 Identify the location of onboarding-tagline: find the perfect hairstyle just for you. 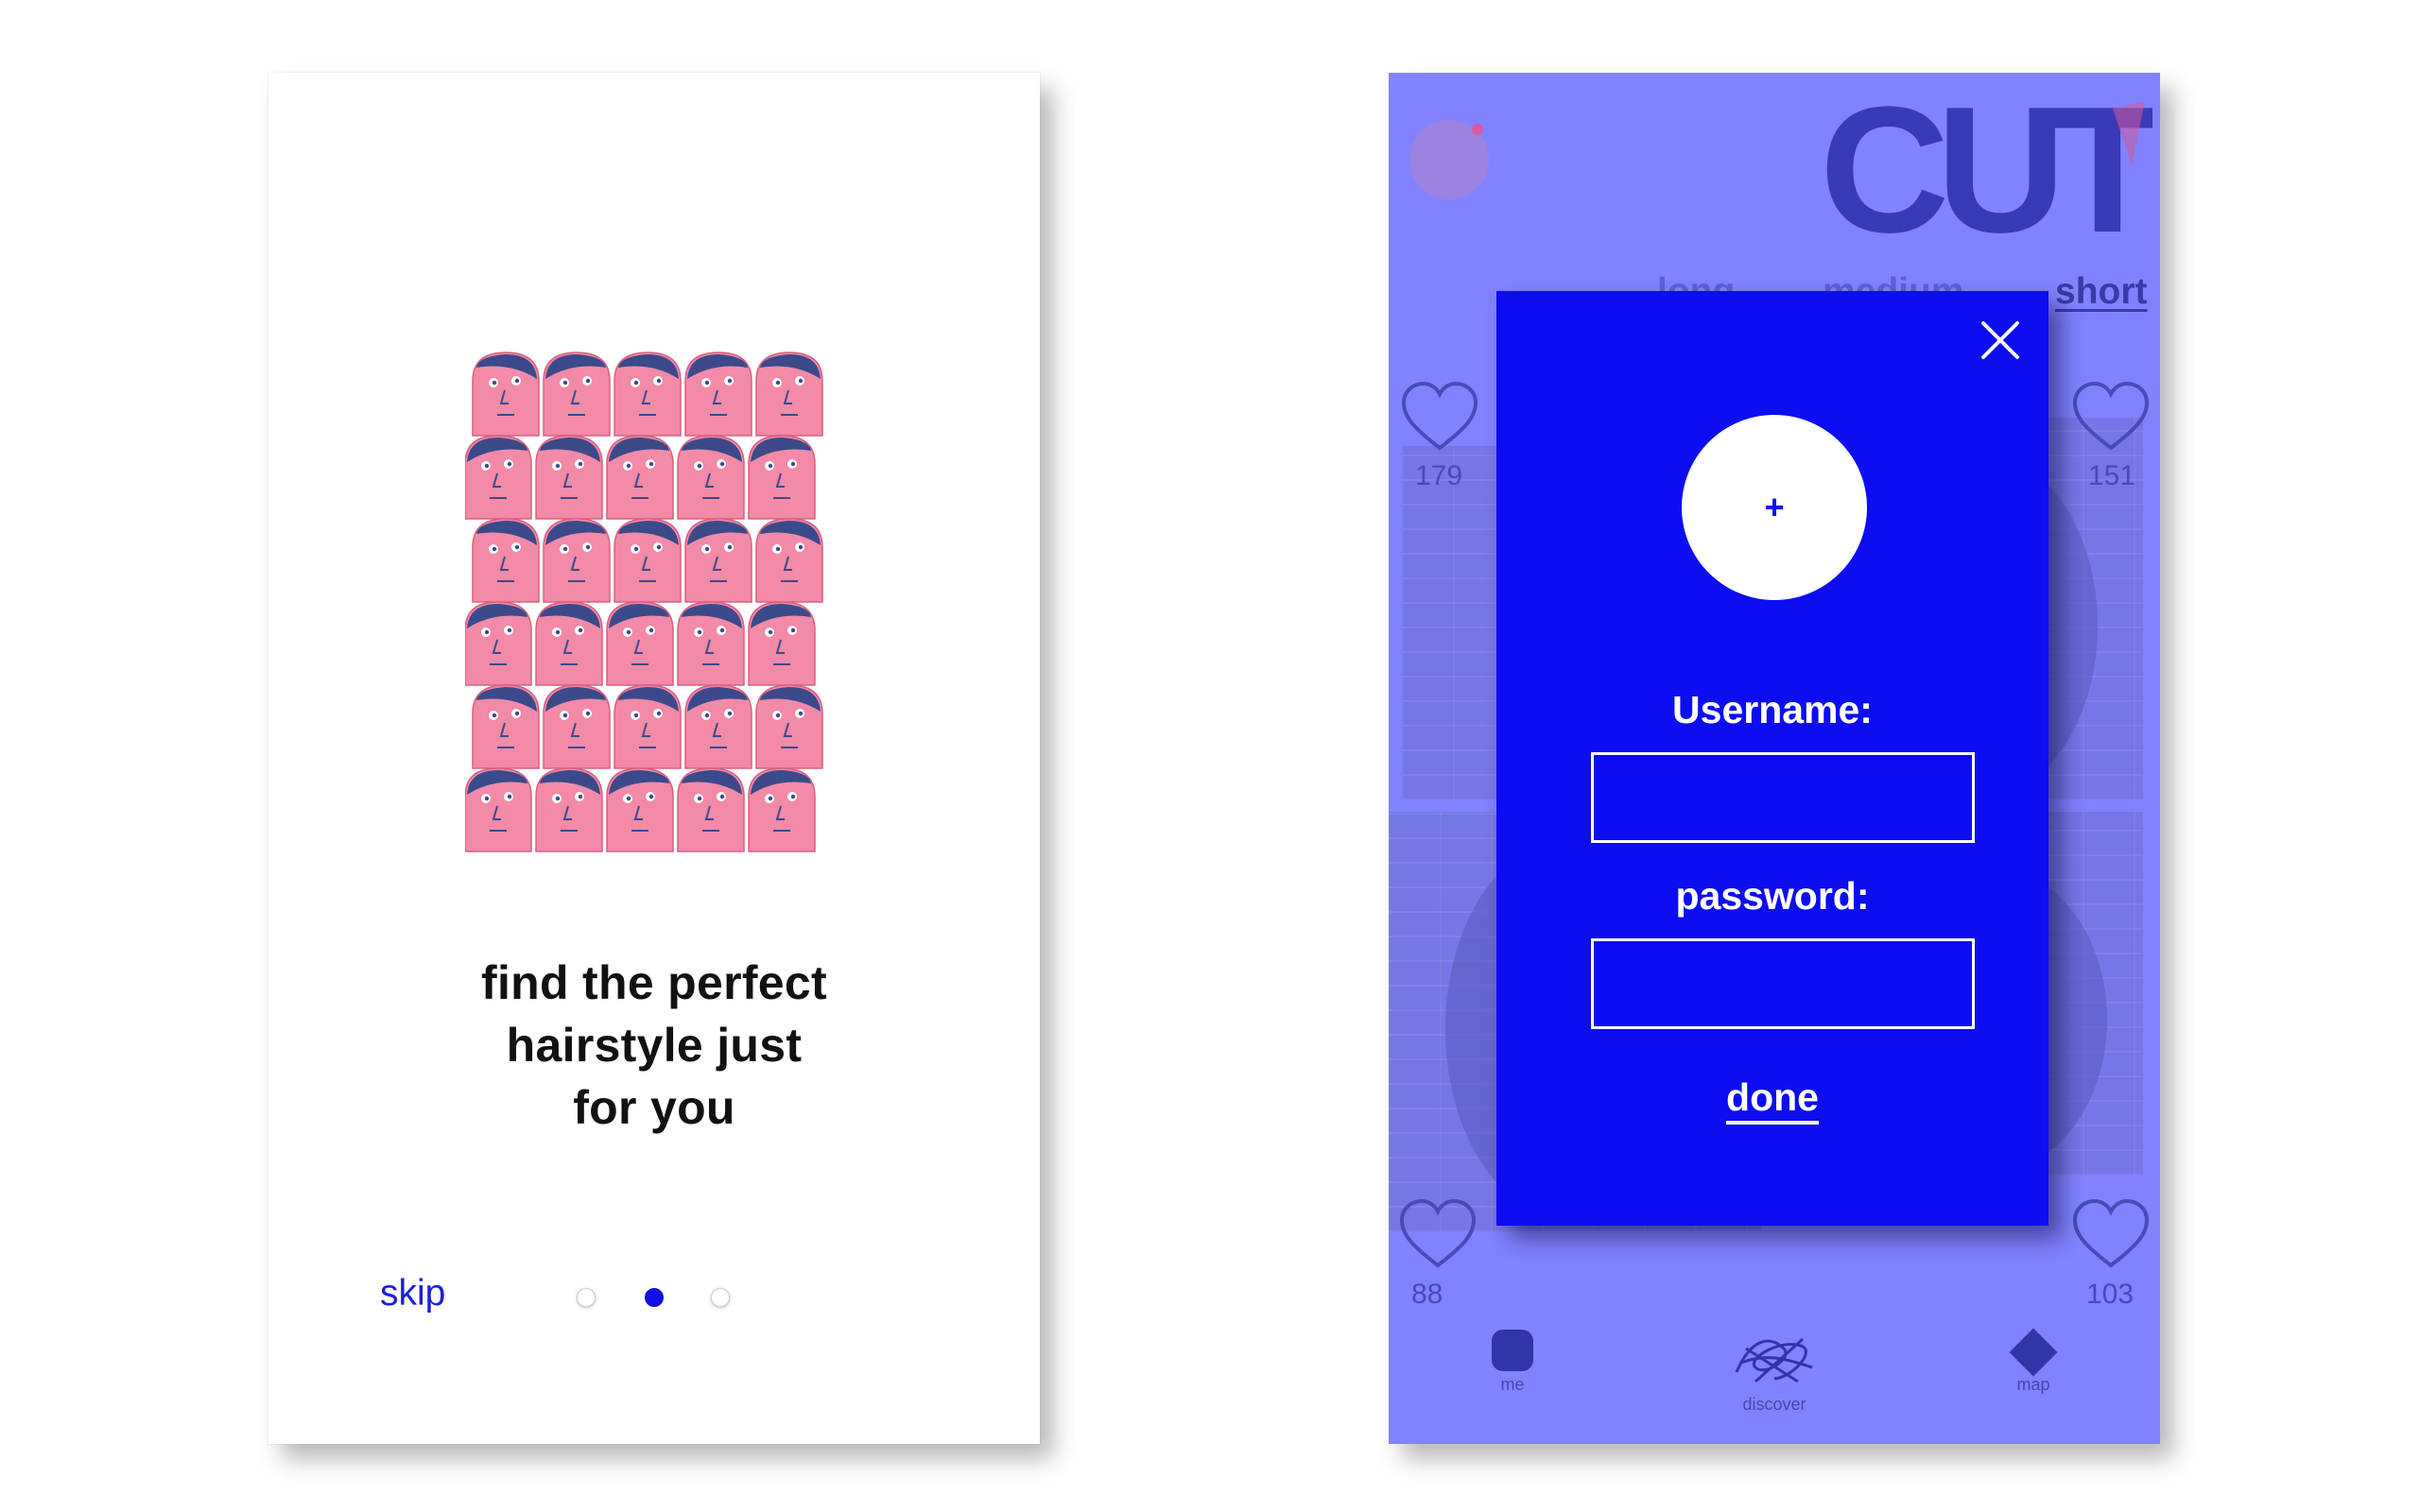
(654, 1045).